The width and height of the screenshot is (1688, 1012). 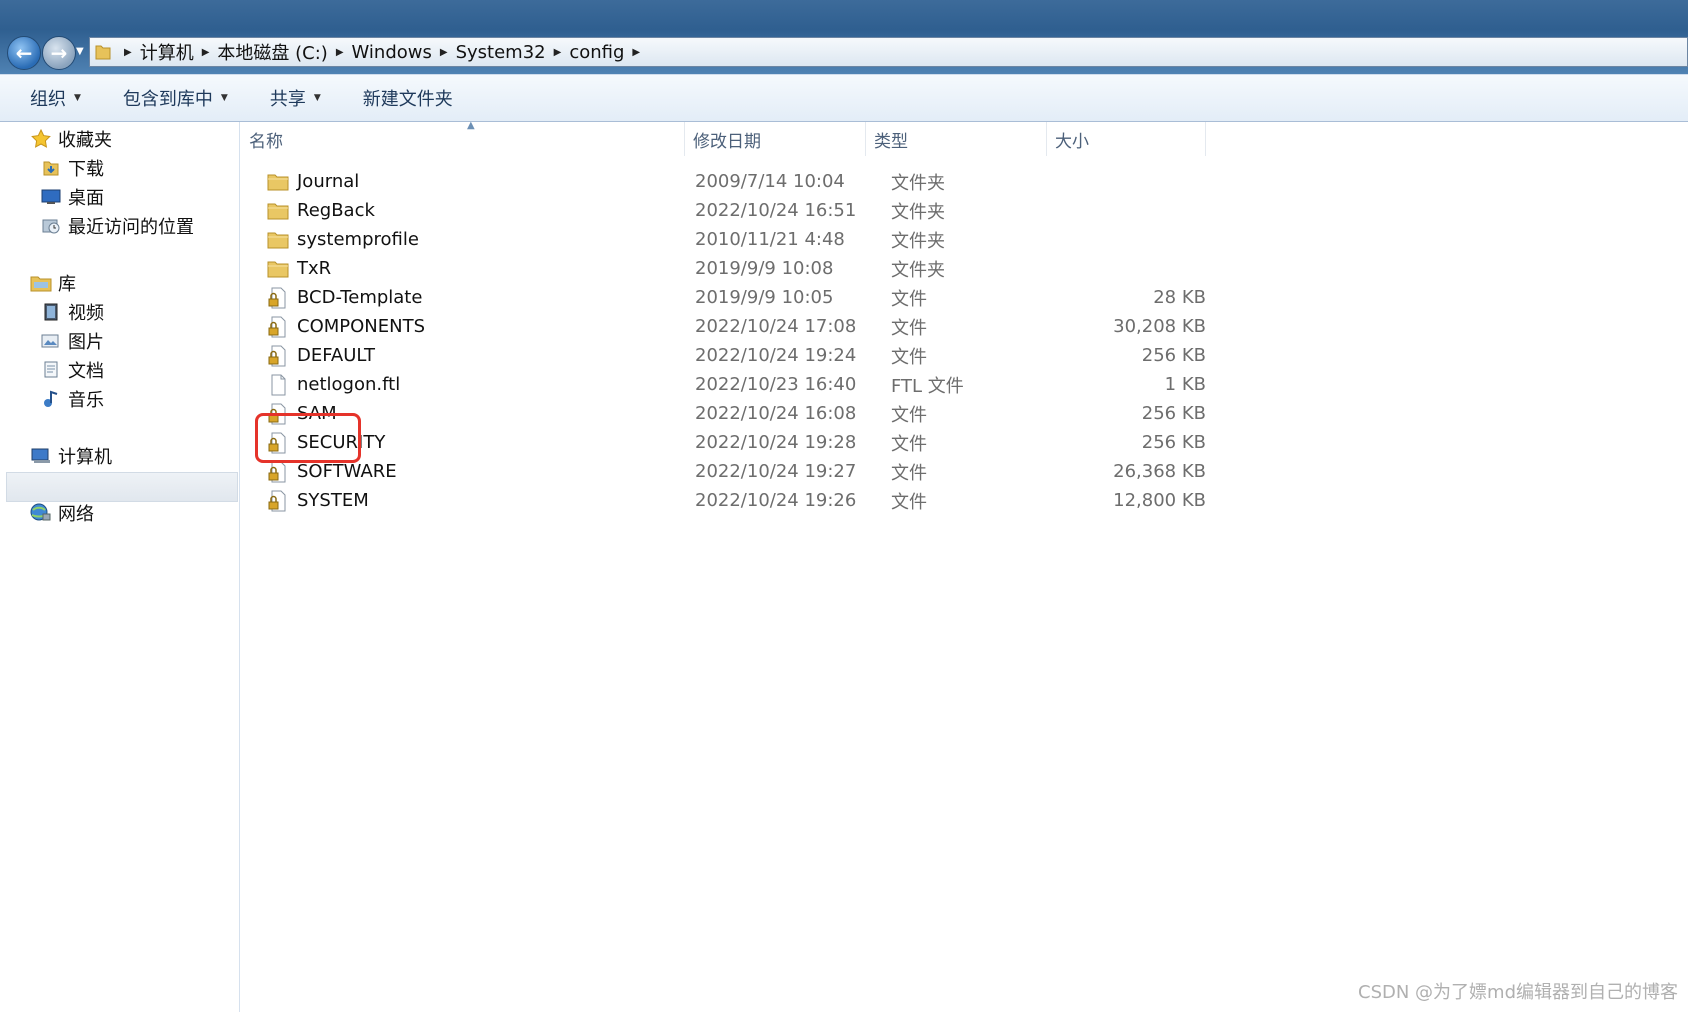 What do you see at coordinates (956, 139) in the screenshot?
I see `column-header-type: 类型` at bounding box center [956, 139].